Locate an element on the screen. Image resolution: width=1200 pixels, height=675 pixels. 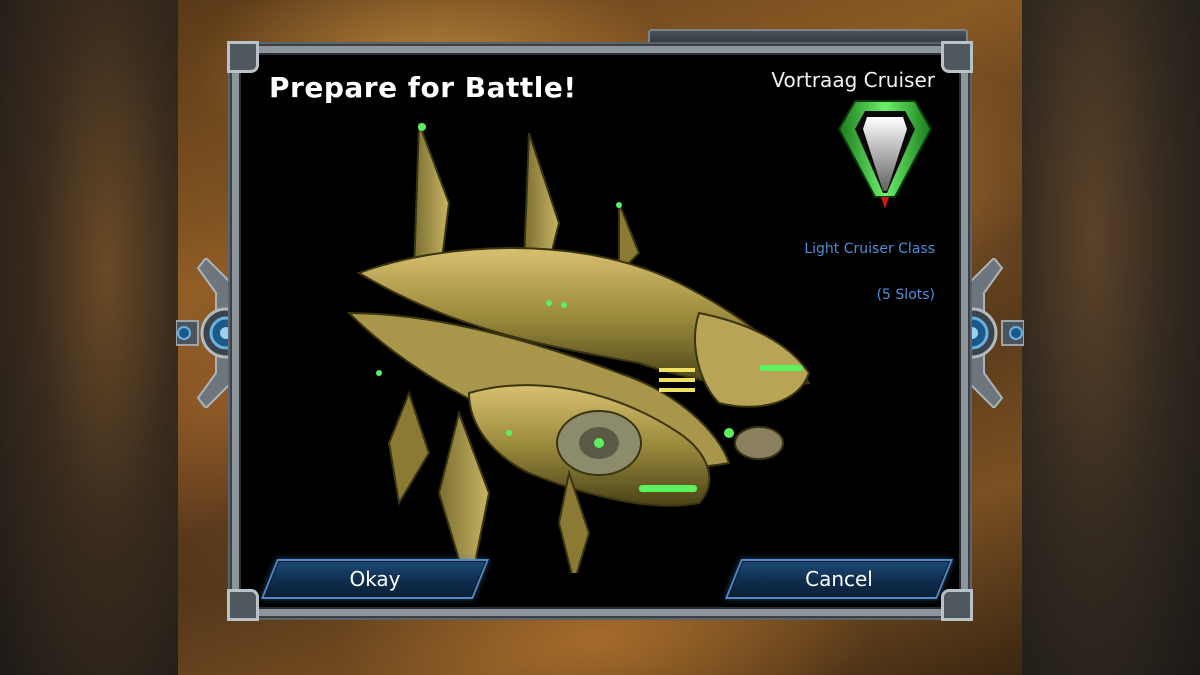
ship-slots-label: (5 Slots) is located at coordinates (905, 295).